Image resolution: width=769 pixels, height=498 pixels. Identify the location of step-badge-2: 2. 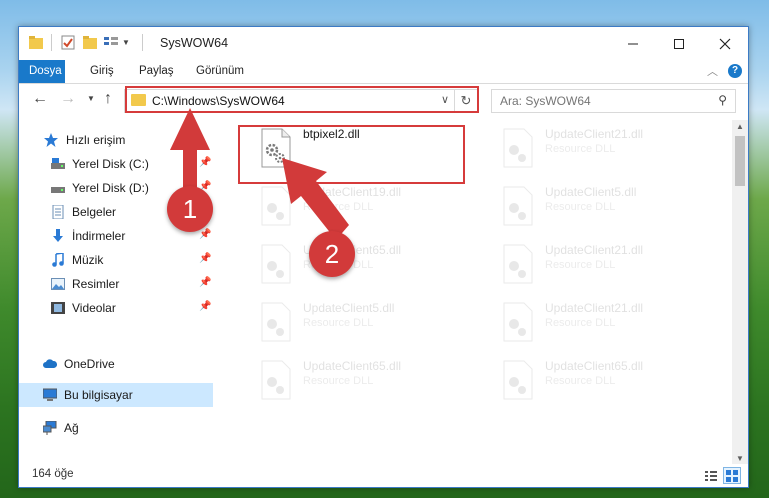
(332, 254).